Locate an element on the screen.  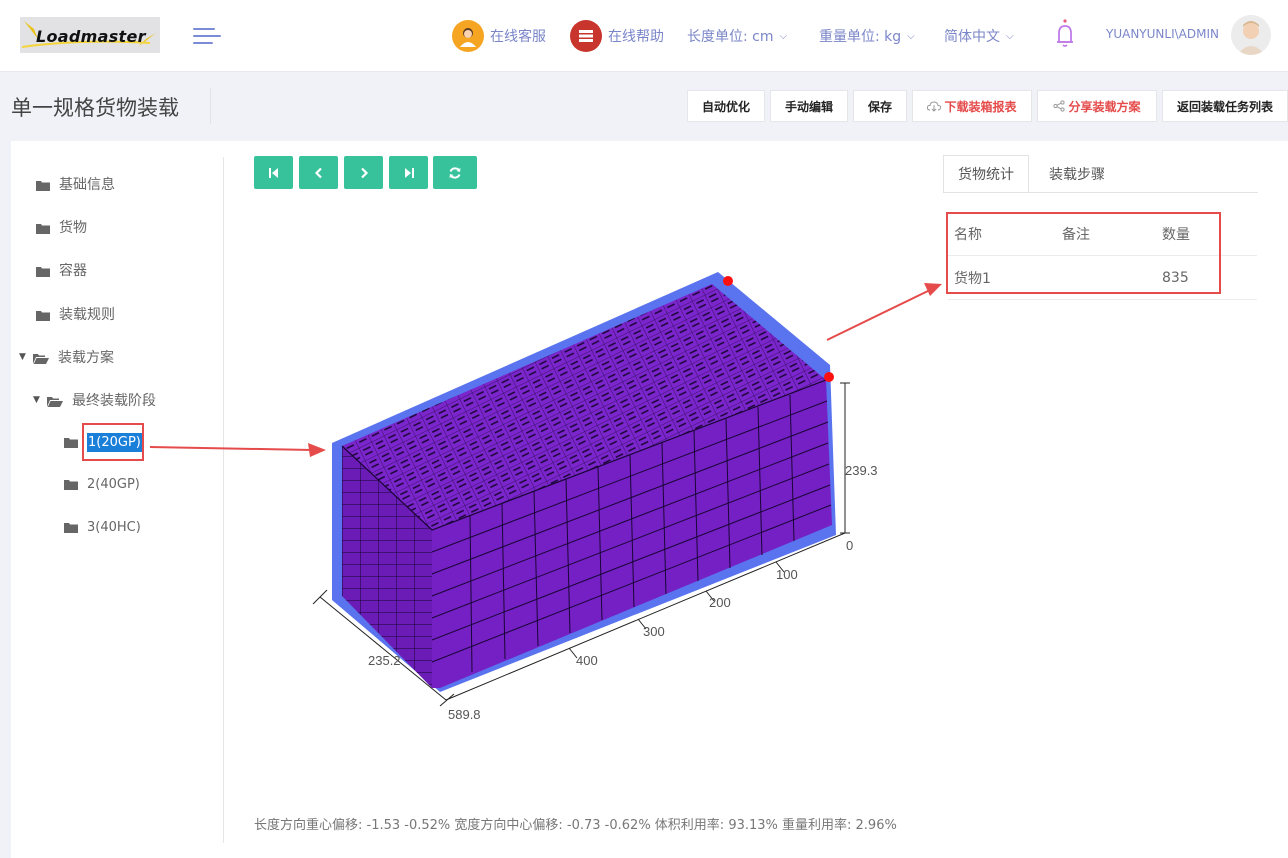
tree-node-container-2: 2(40GP) is located at coordinates (102, 484).